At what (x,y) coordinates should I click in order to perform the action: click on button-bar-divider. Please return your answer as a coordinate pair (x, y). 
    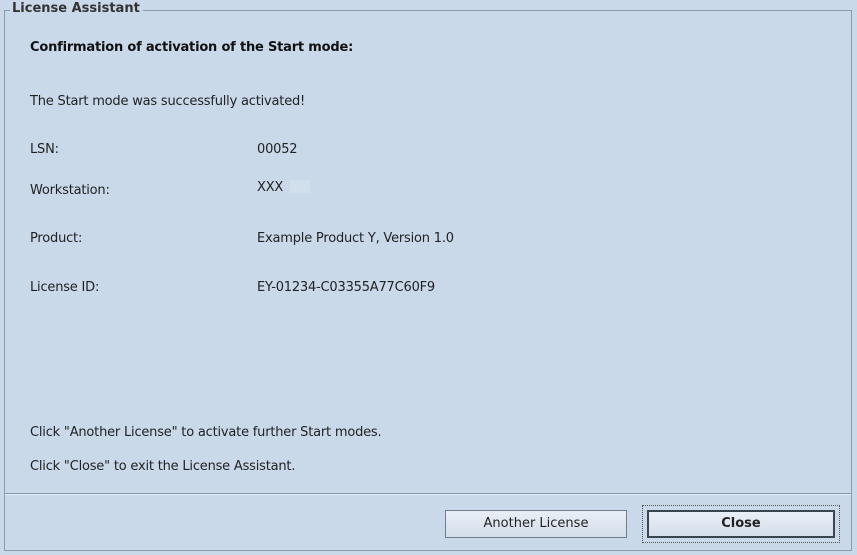
    Looking at the image, I should click on (428, 494).